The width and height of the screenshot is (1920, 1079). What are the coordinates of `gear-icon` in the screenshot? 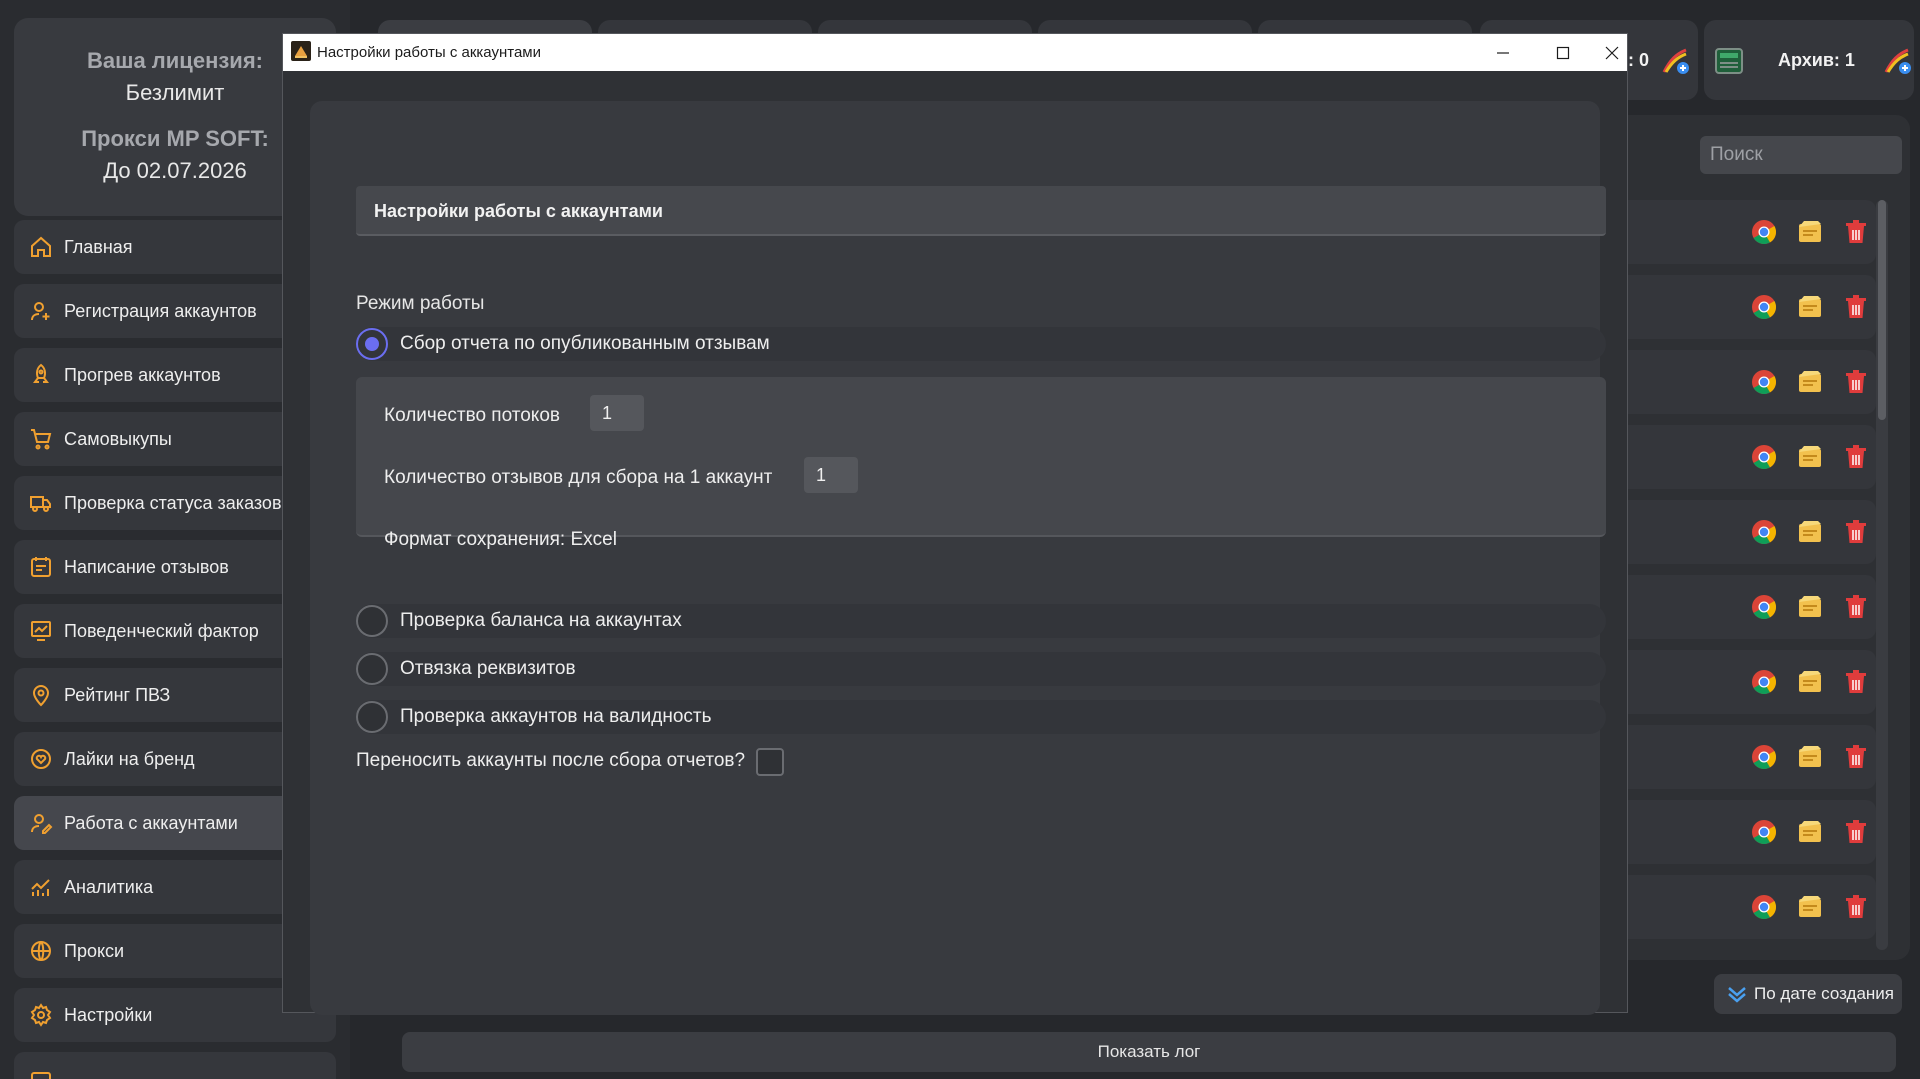 It's located at (41, 1015).